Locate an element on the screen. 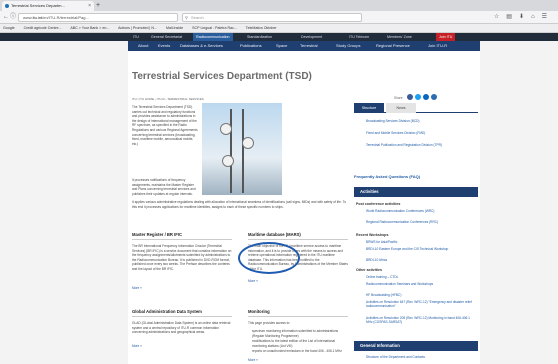 This screenshot has width=558, height=364. bookmark-item: Google is located at coordinates (9, 28).